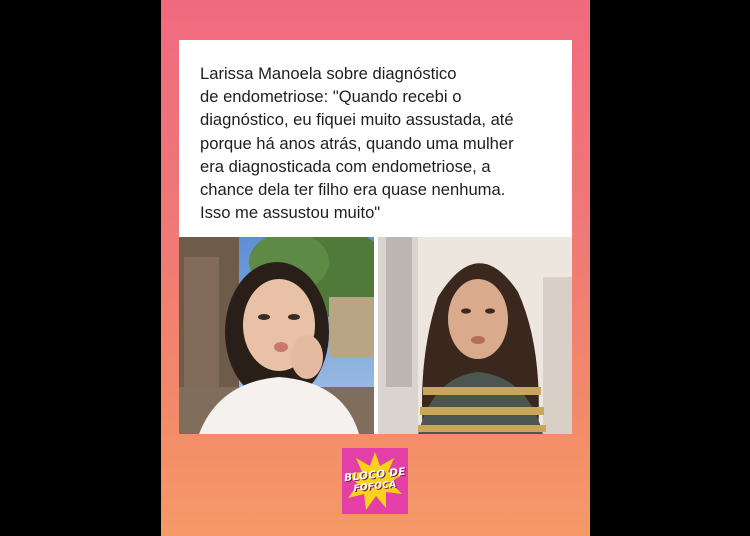 This screenshot has width=750, height=536. I want to click on photo-left, so click(276, 335).